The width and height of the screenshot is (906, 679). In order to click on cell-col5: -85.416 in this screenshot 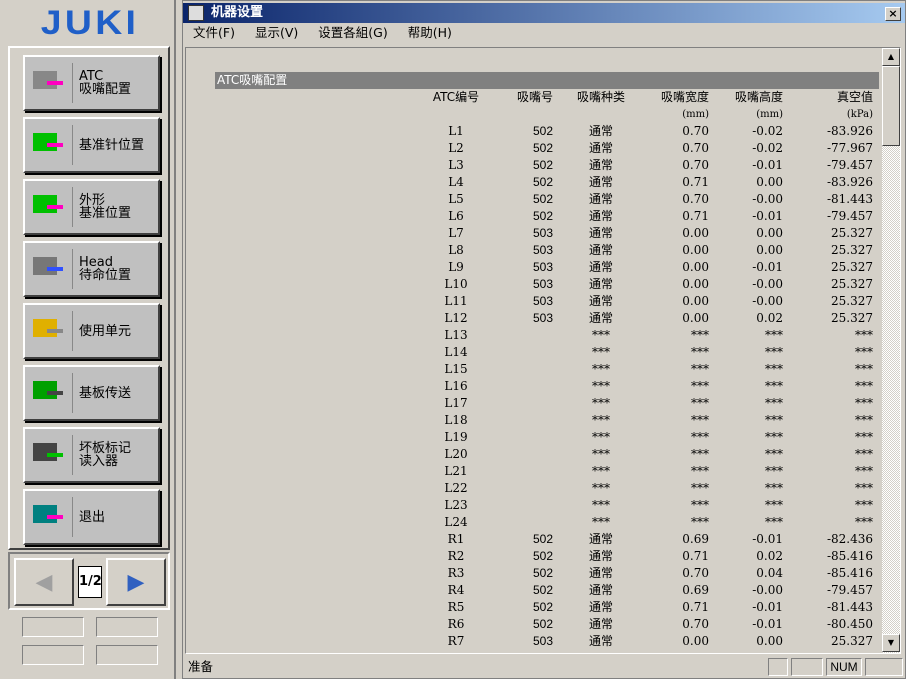, I will do `click(849, 556)`.